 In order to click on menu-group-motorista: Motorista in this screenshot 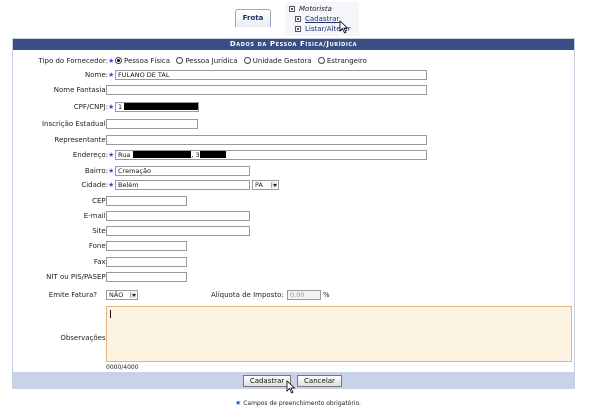, I will do `click(310, 9)`.